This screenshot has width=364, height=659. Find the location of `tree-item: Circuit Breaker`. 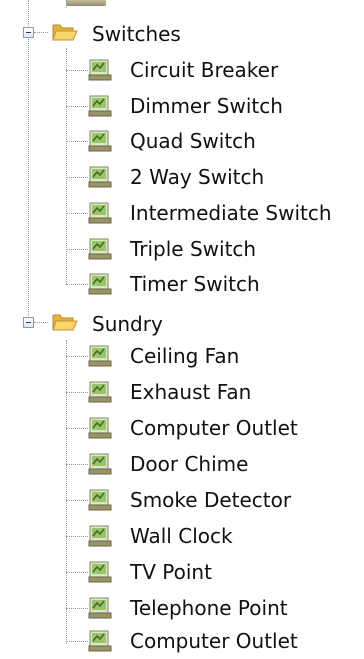

tree-item: Circuit Breaker is located at coordinates (182, 70).